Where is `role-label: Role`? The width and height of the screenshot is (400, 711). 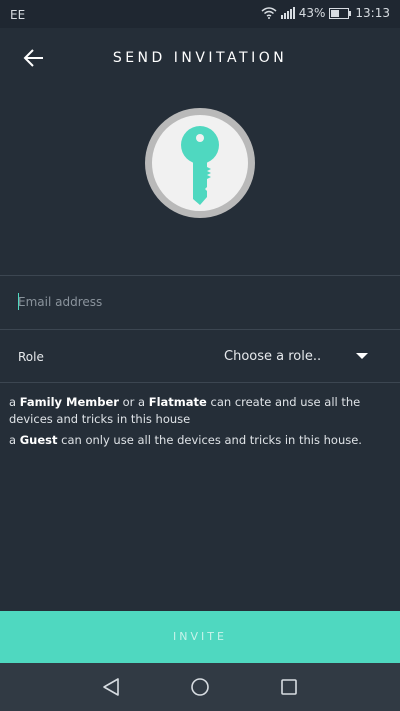 role-label: Role is located at coordinates (31, 357).